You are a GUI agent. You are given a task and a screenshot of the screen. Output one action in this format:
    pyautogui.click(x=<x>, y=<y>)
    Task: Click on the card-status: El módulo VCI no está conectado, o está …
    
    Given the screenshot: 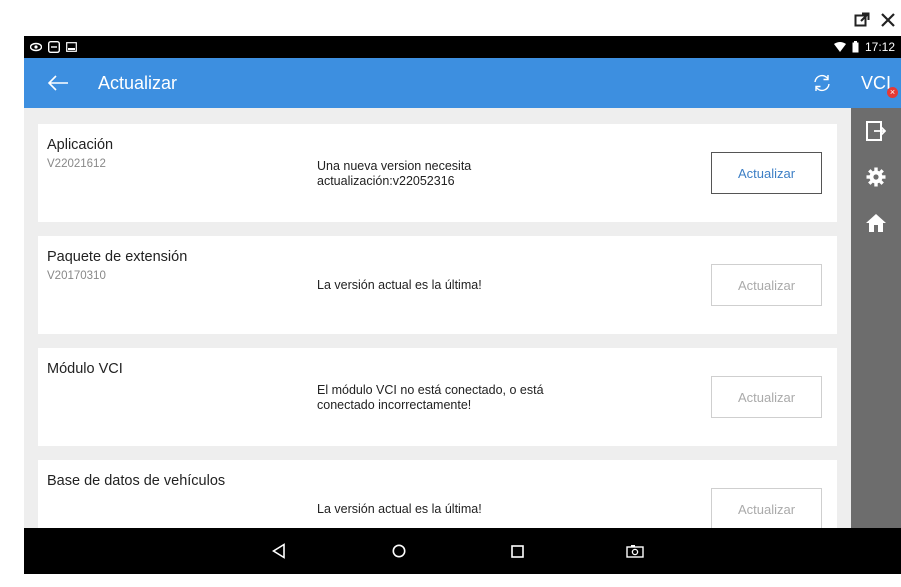 What is the action you would take?
    pyautogui.click(x=467, y=398)
    